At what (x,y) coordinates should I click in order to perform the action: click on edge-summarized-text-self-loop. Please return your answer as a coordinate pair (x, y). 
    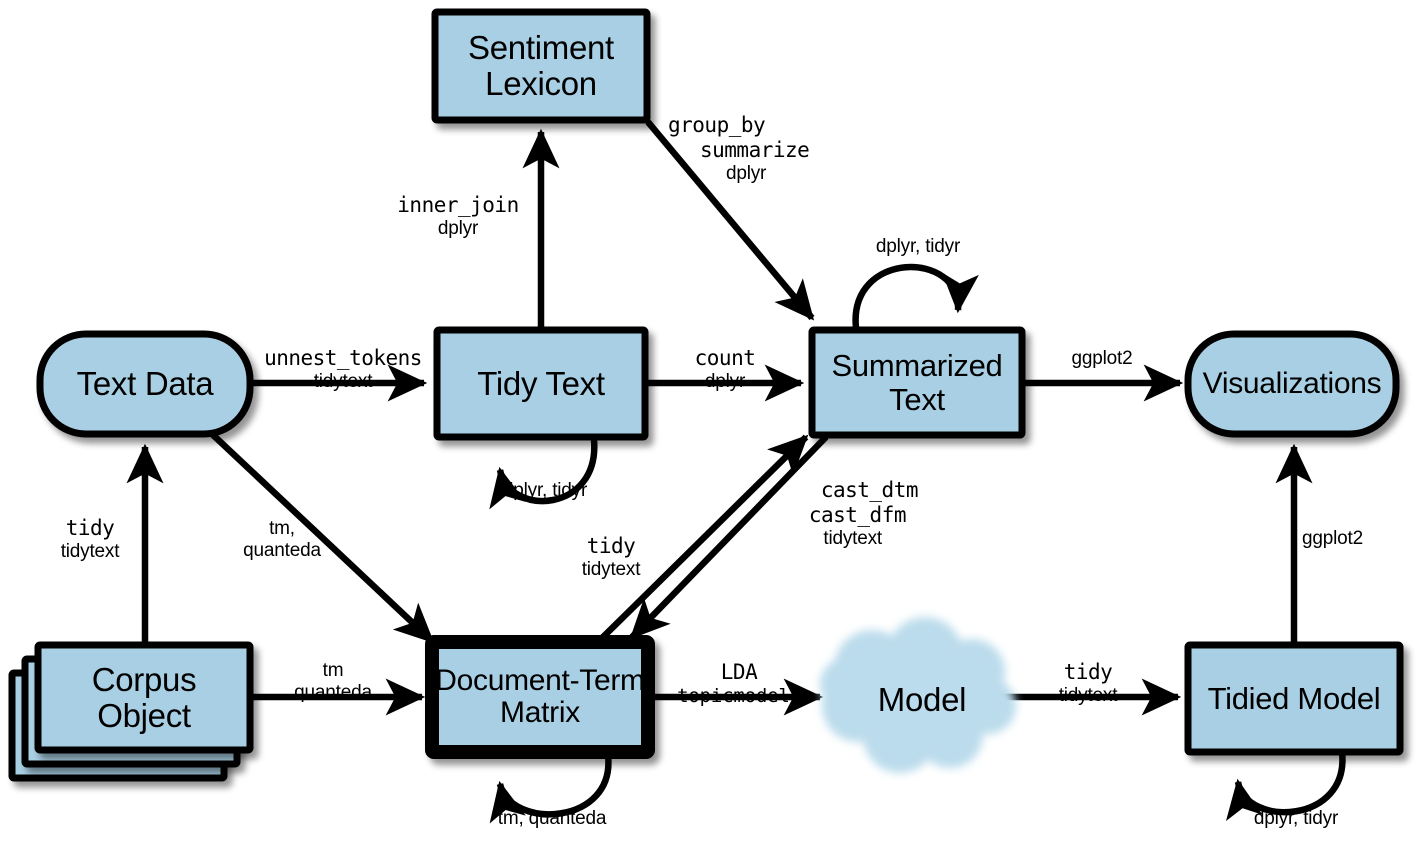
    Looking at the image, I should click on (915, 296).